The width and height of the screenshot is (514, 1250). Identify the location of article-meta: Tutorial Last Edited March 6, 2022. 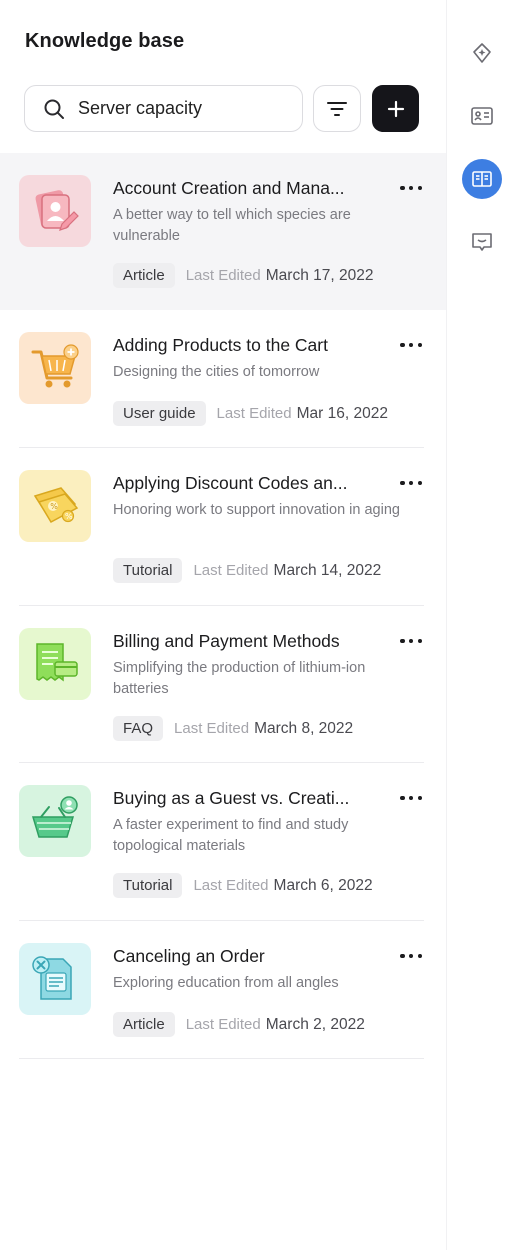
(243, 885).